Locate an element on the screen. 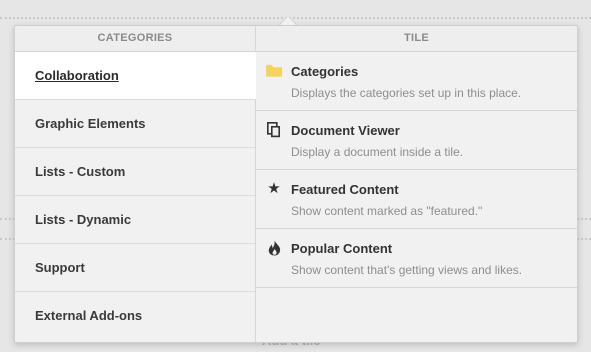 The width and height of the screenshot is (591, 352). category-collaboration: Collaboration is located at coordinates (135, 76).